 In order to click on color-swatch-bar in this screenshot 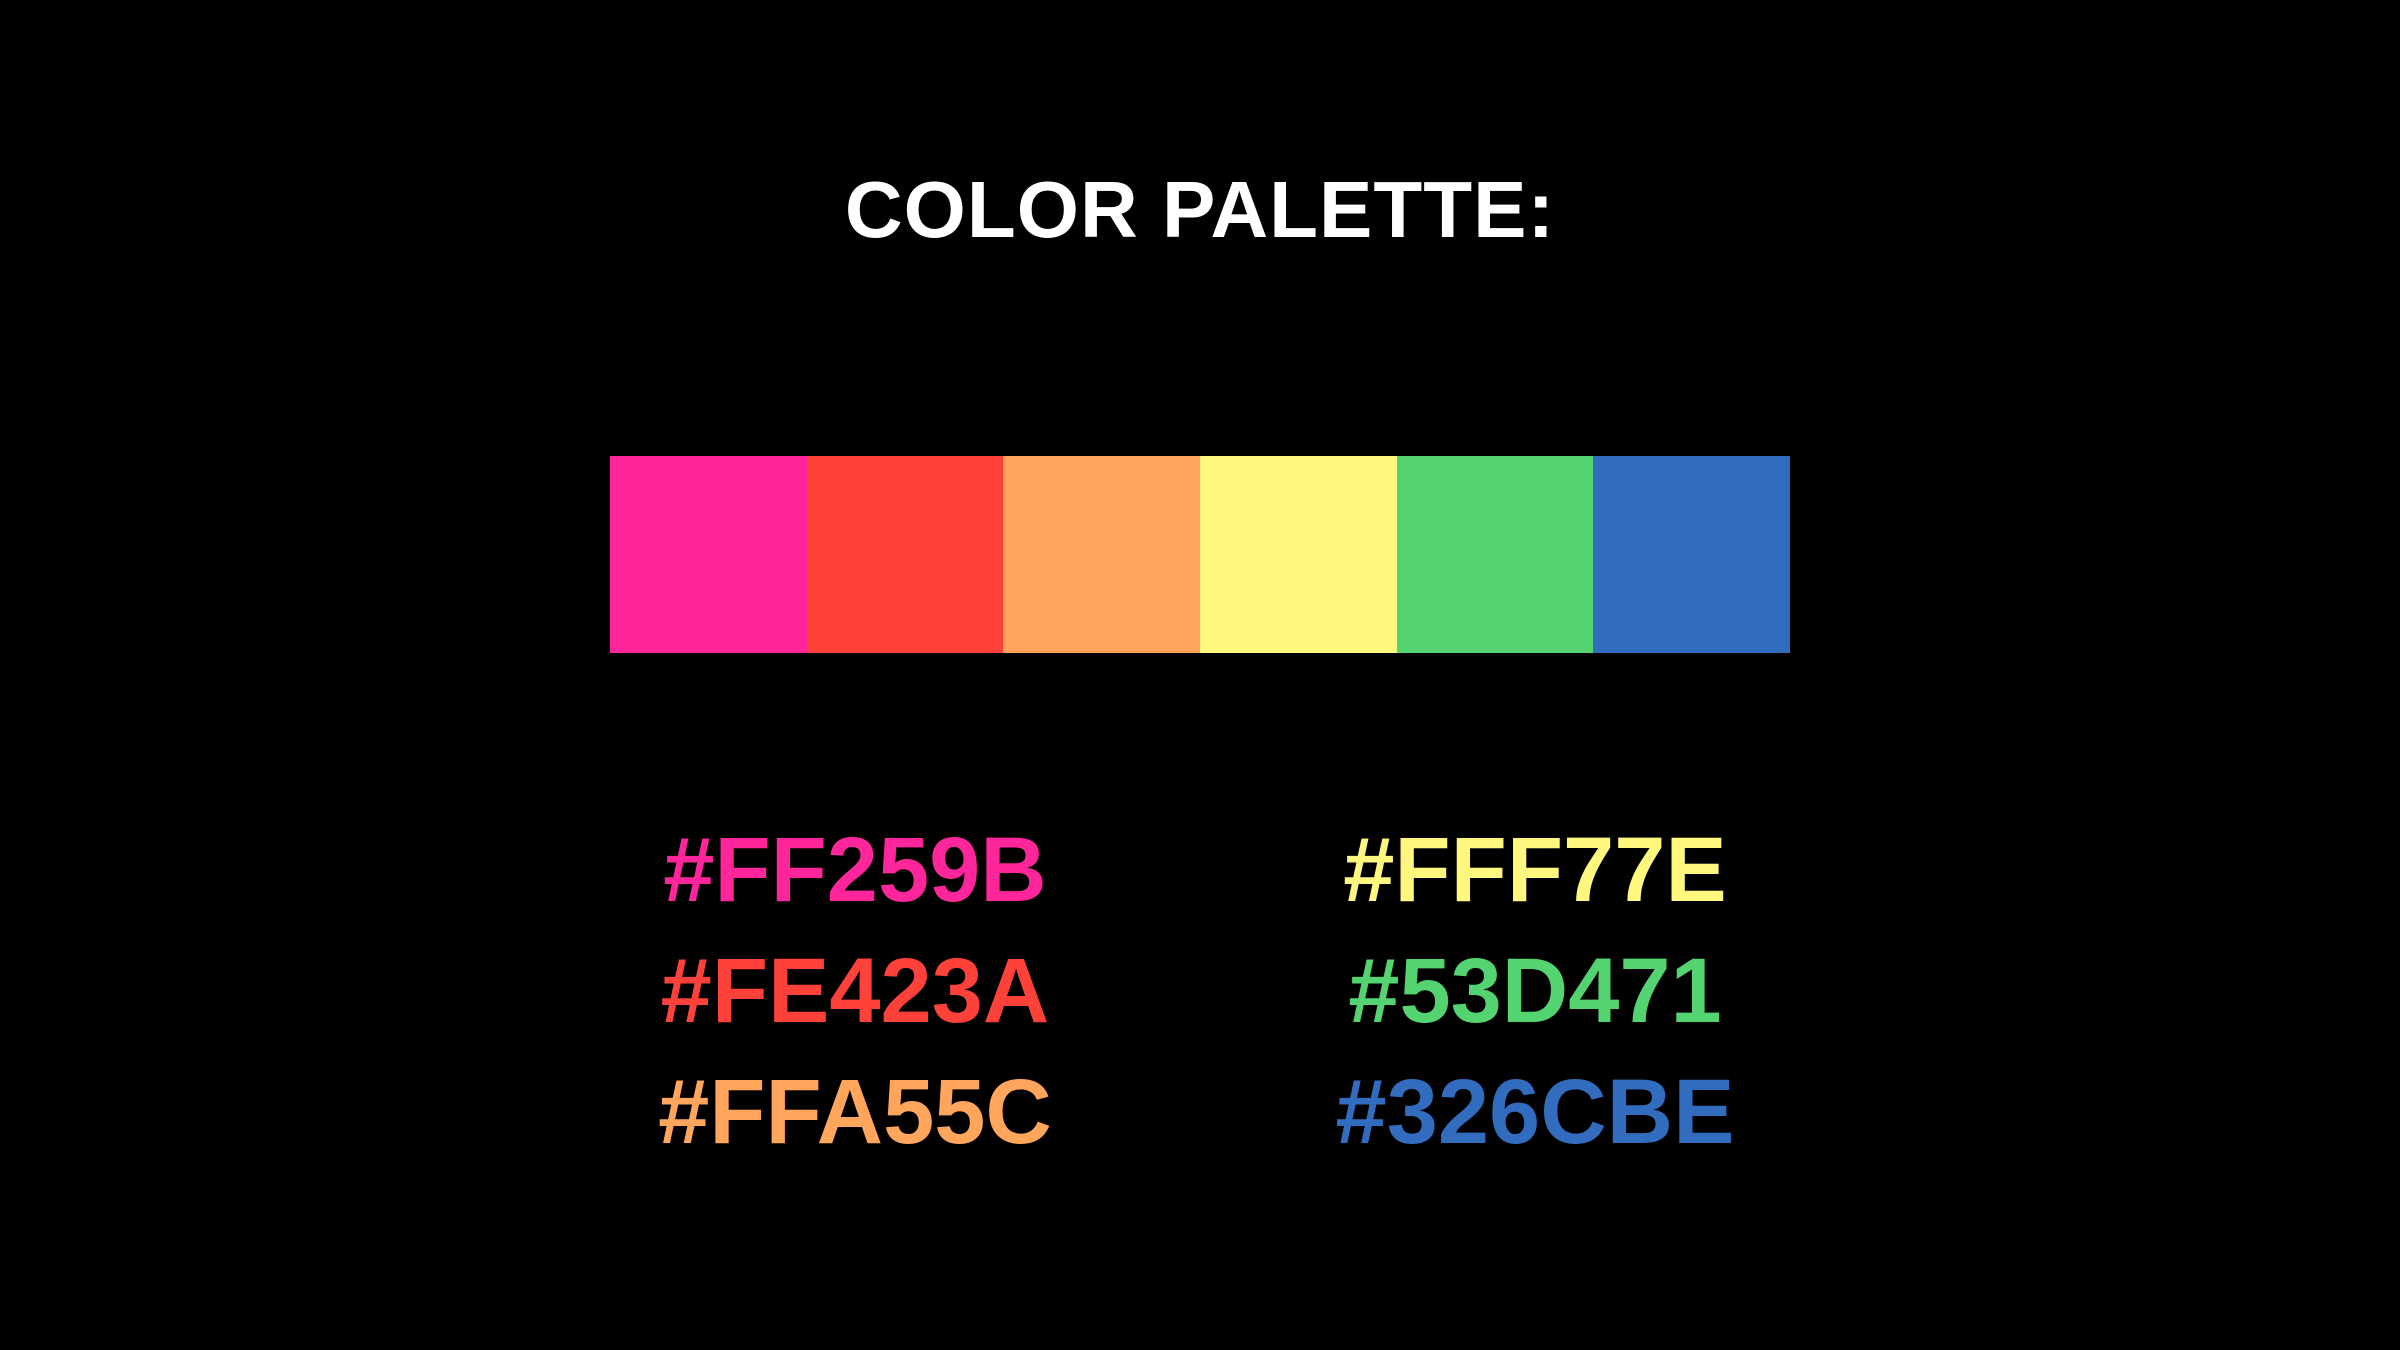, I will do `click(1200, 554)`.